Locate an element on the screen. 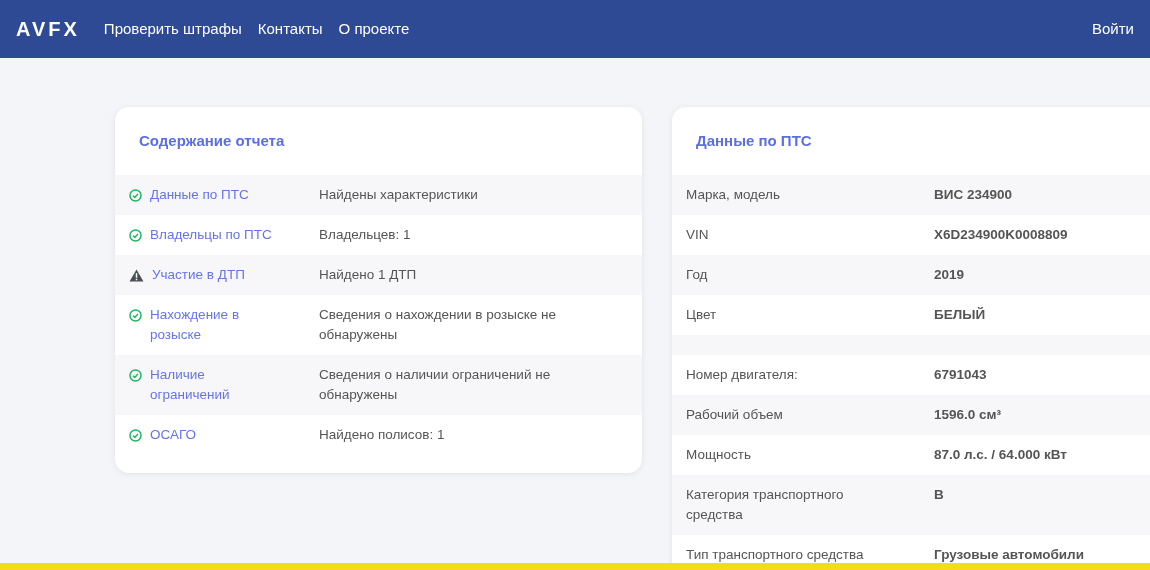 The width and height of the screenshot is (1150, 570). report-result: Найдено полисов: 1 is located at coordinates (382, 435).